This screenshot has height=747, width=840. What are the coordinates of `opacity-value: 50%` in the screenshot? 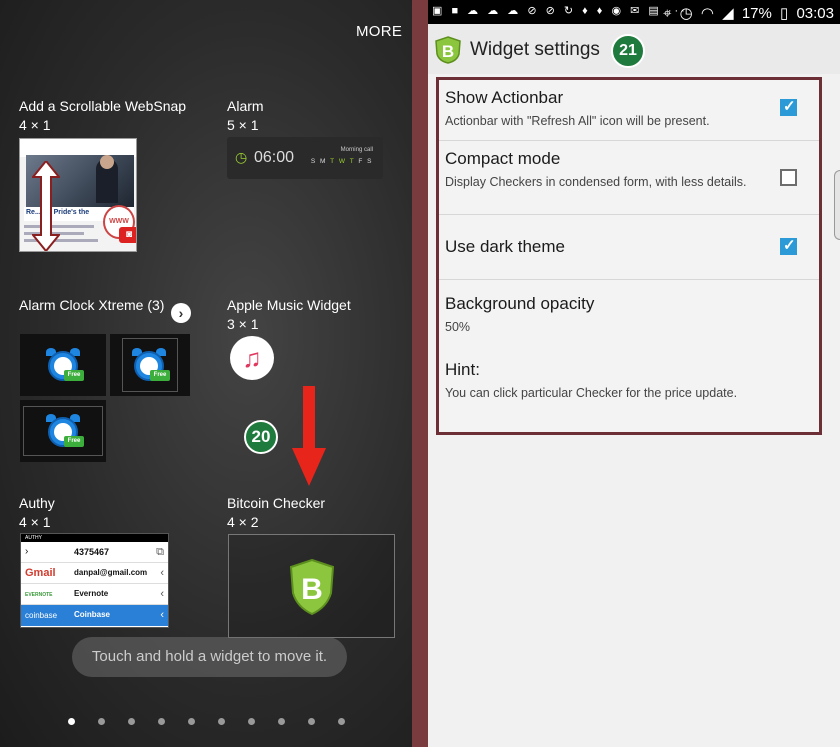 It's located at (458, 327).